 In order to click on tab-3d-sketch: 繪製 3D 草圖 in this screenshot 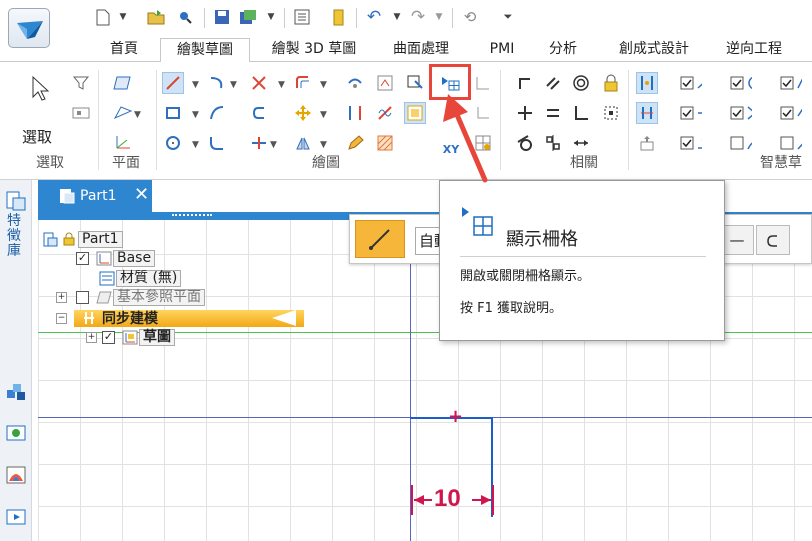, I will do `click(314, 50)`.